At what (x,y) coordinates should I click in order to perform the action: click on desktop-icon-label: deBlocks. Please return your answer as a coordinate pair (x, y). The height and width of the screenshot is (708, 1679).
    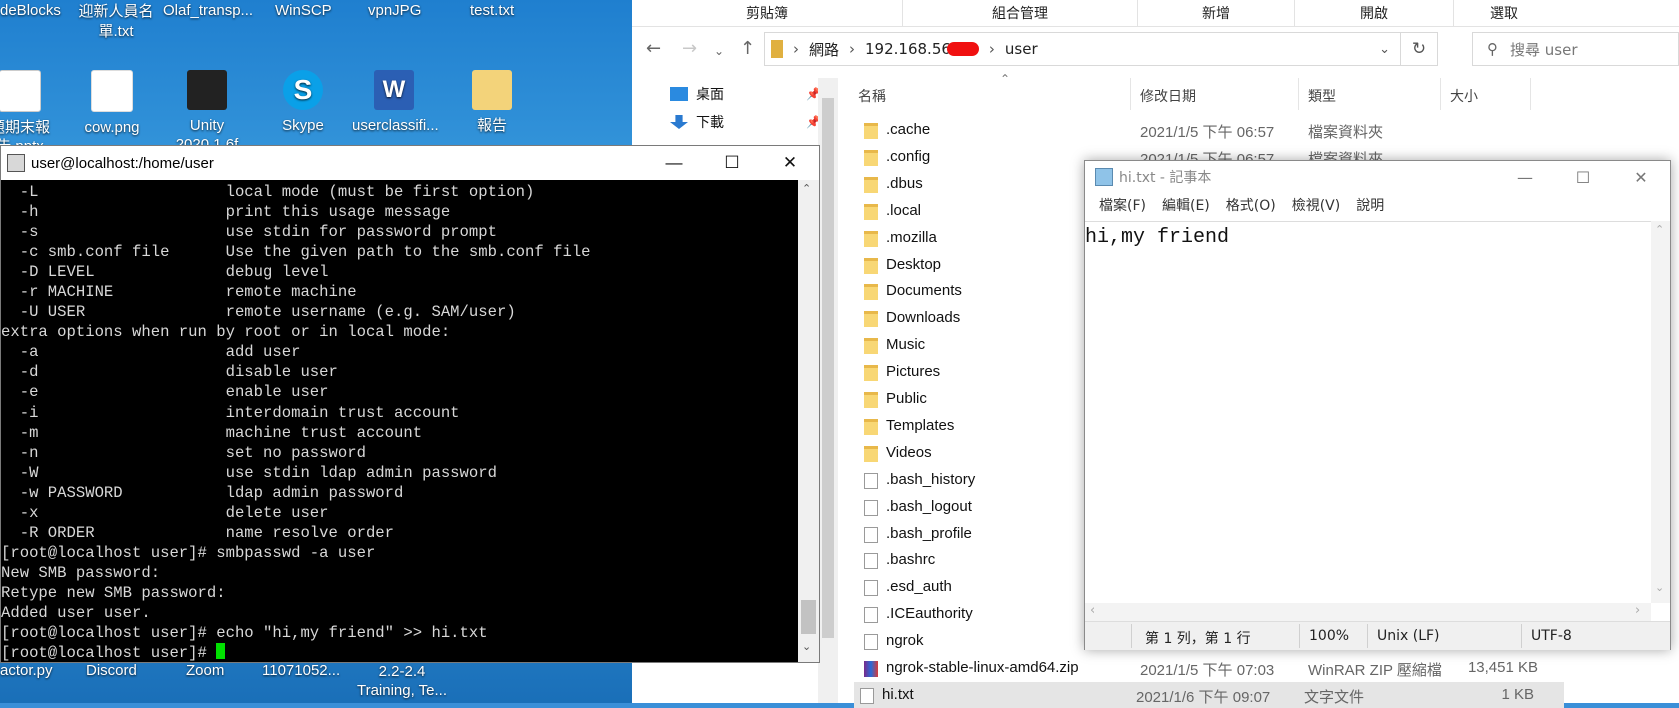
    Looking at the image, I should click on (30, 10).